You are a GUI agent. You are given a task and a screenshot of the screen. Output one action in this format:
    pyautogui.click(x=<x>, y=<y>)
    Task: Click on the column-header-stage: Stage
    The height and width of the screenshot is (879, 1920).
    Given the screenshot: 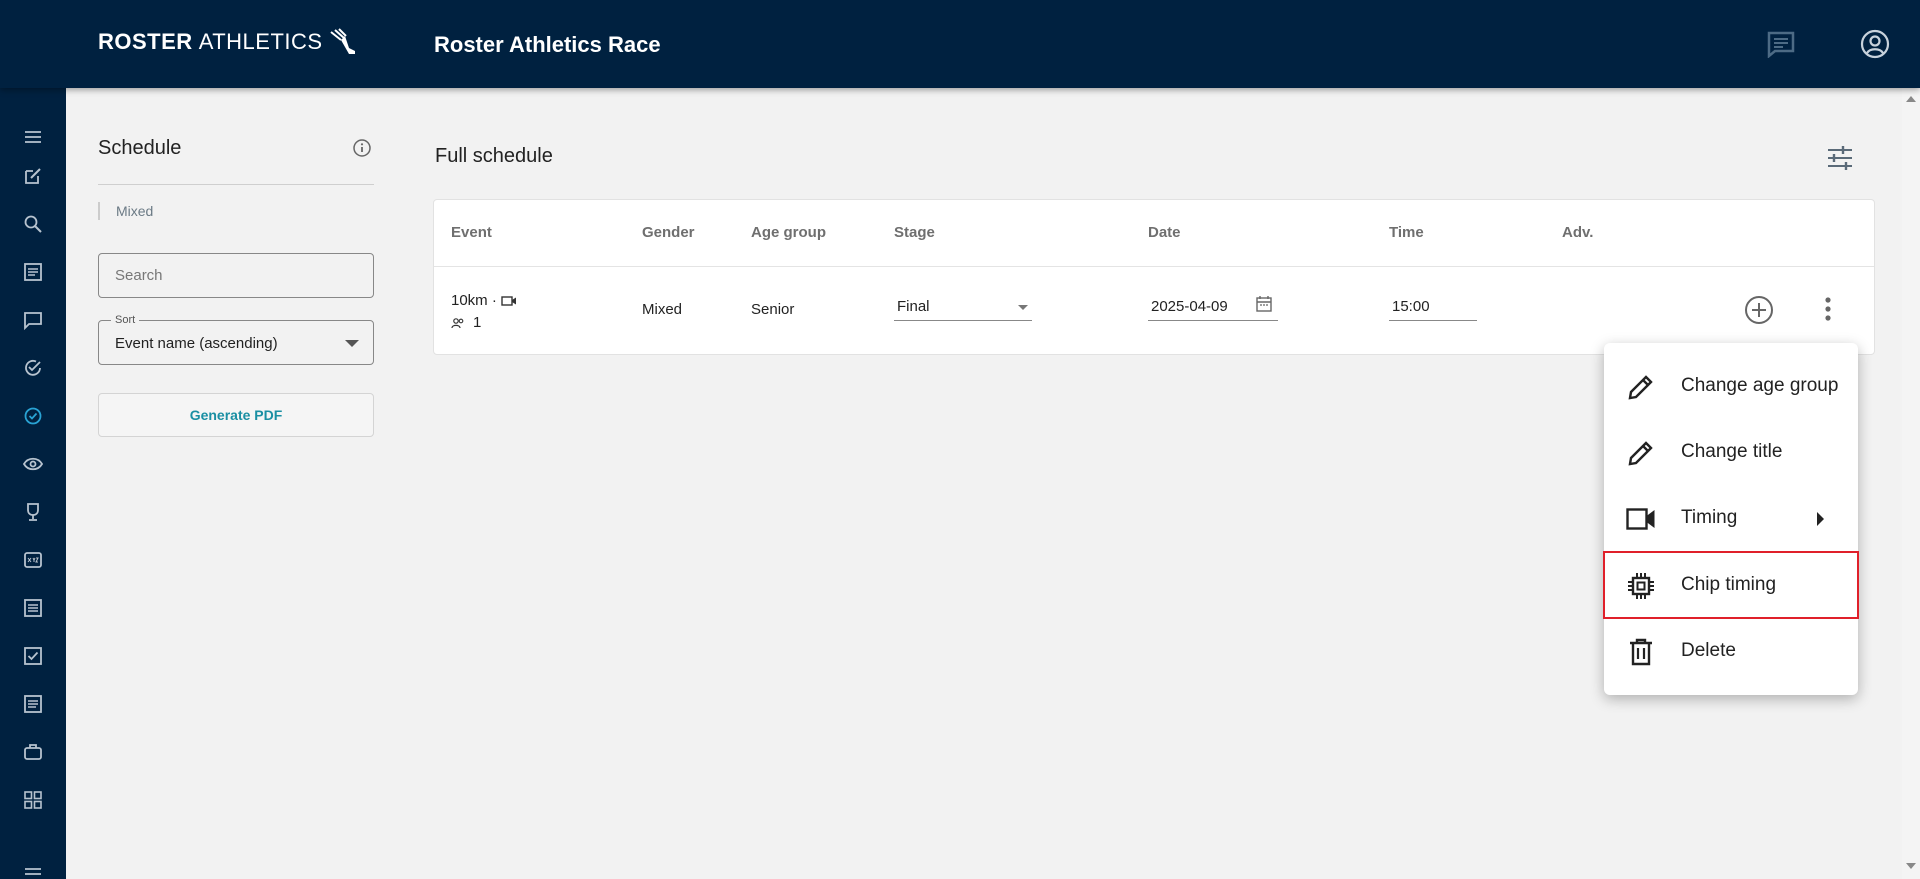 What is the action you would take?
    pyautogui.click(x=914, y=232)
    